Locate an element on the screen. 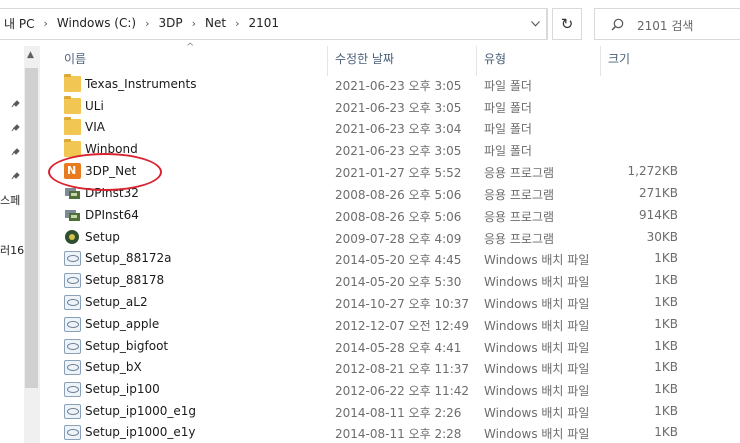 Image resolution: width=740 pixels, height=443 pixels. breadcrumb-my-pc: 내 PC is located at coordinates (19, 23).